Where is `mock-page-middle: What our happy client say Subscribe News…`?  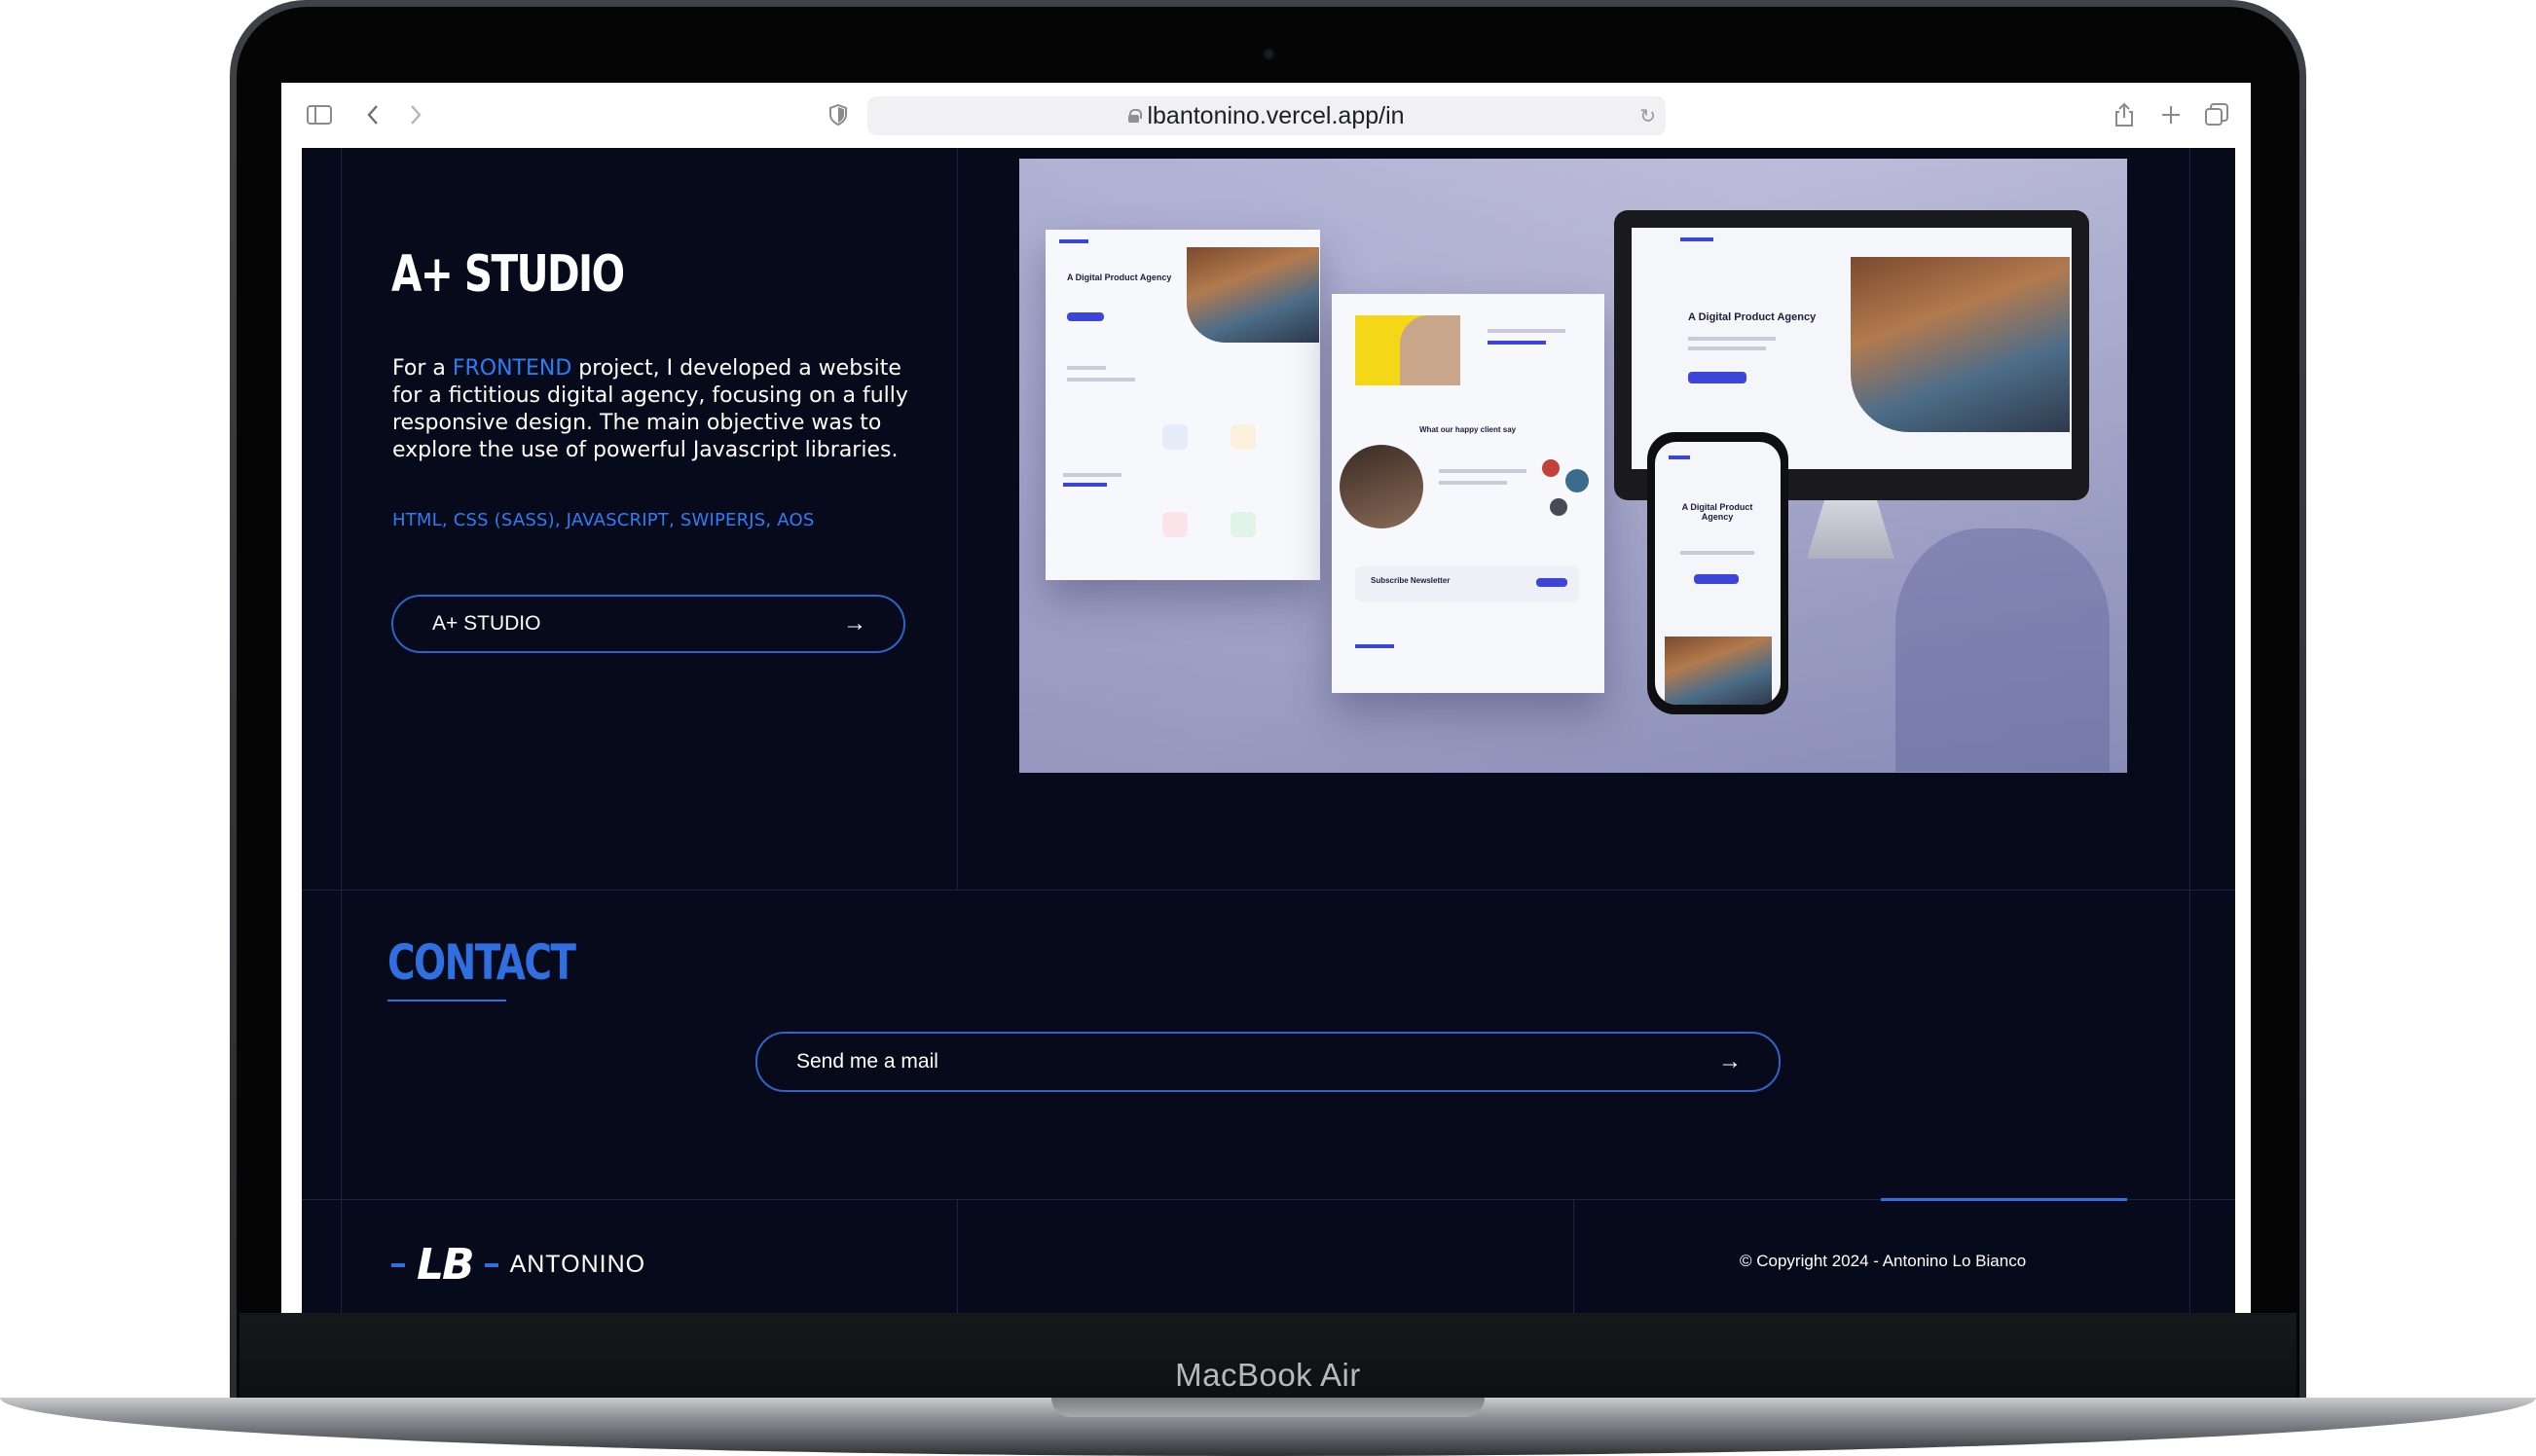 mock-page-middle: What our happy client say Subscribe News… is located at coordinates (1468, 493).